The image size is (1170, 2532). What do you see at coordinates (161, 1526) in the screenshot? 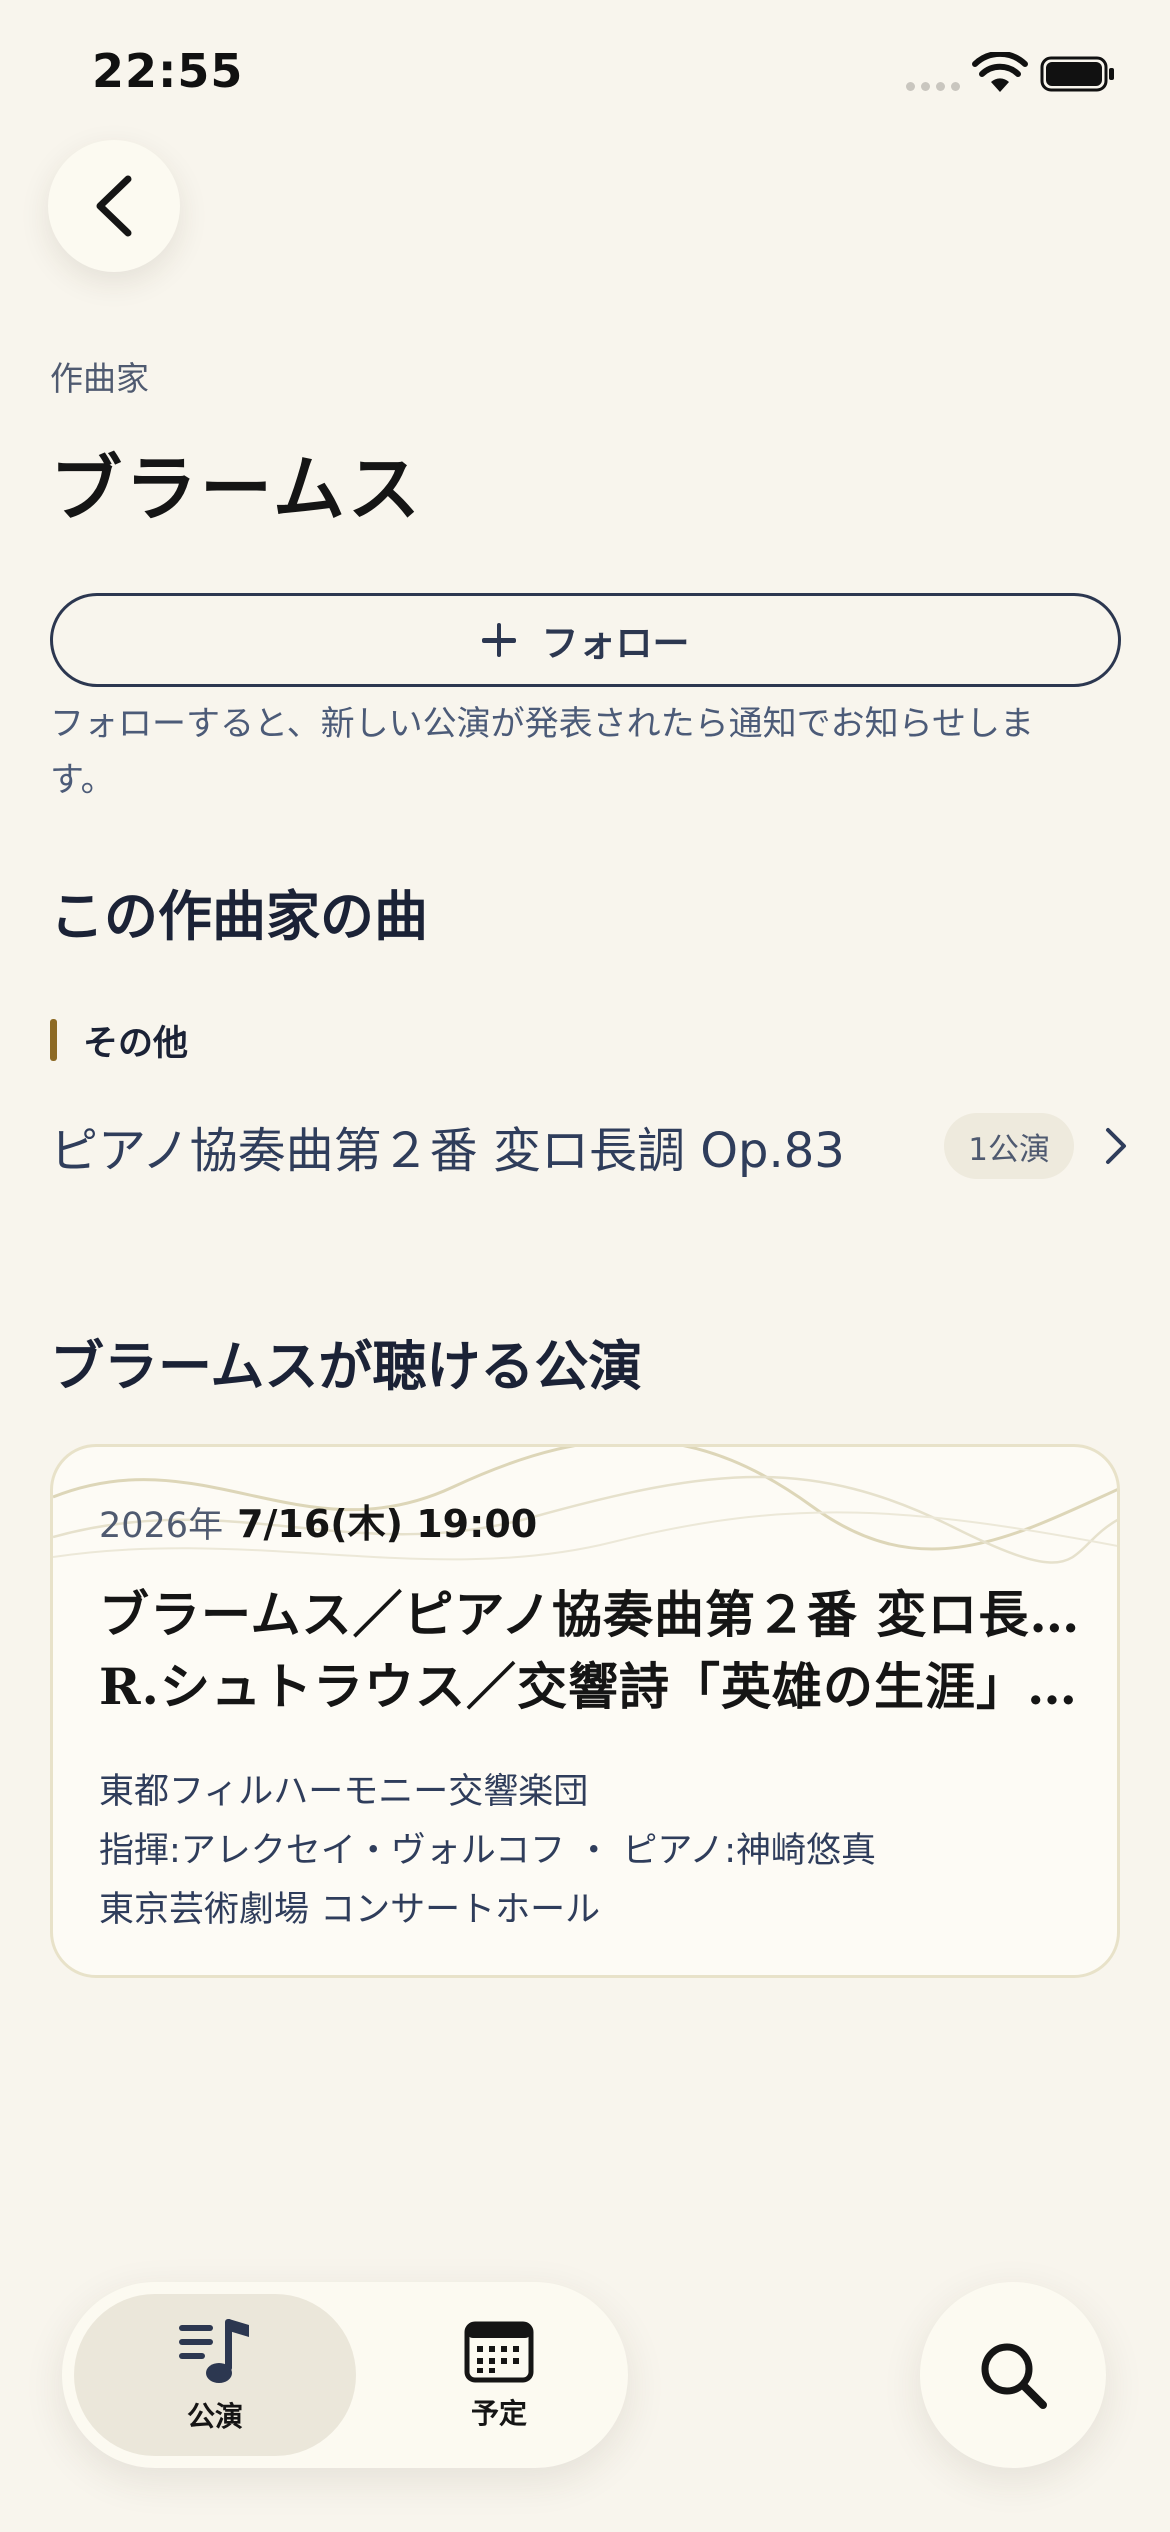
I see `concert-year: 2026年` at bounding box center [161, 1526].